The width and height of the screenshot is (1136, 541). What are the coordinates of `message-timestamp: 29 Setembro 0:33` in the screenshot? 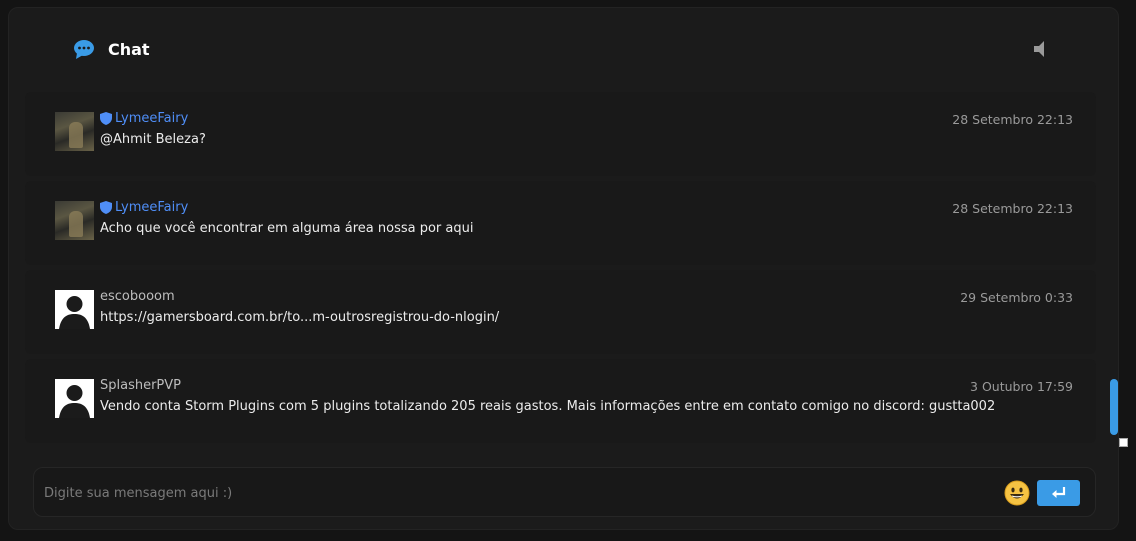 It's located at (1016, 297).